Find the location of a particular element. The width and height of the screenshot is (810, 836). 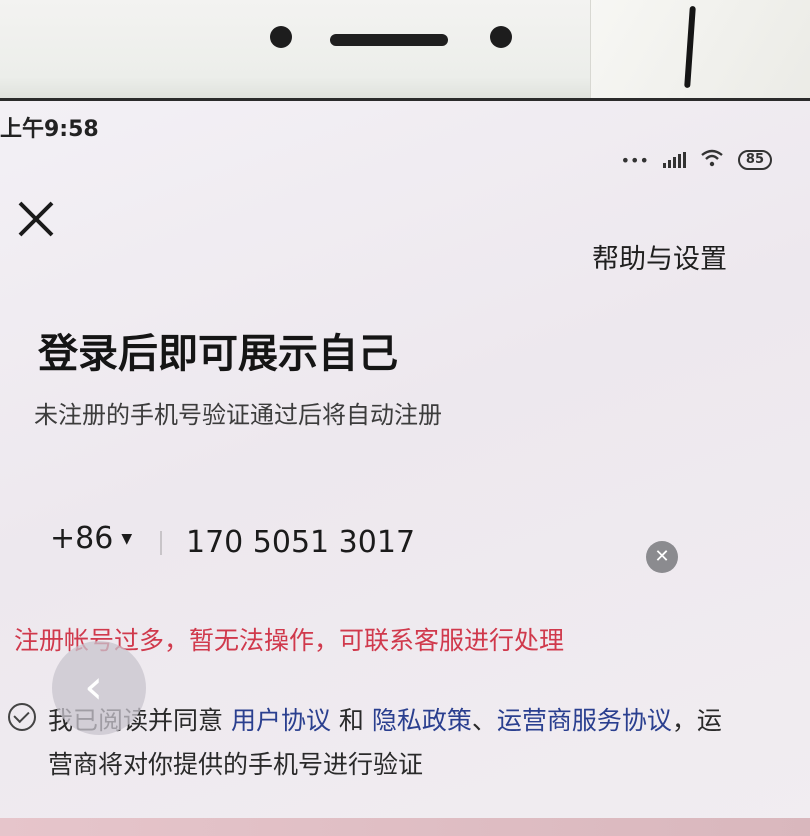

dots-icon: ••• is located at coordinates (634, 160).